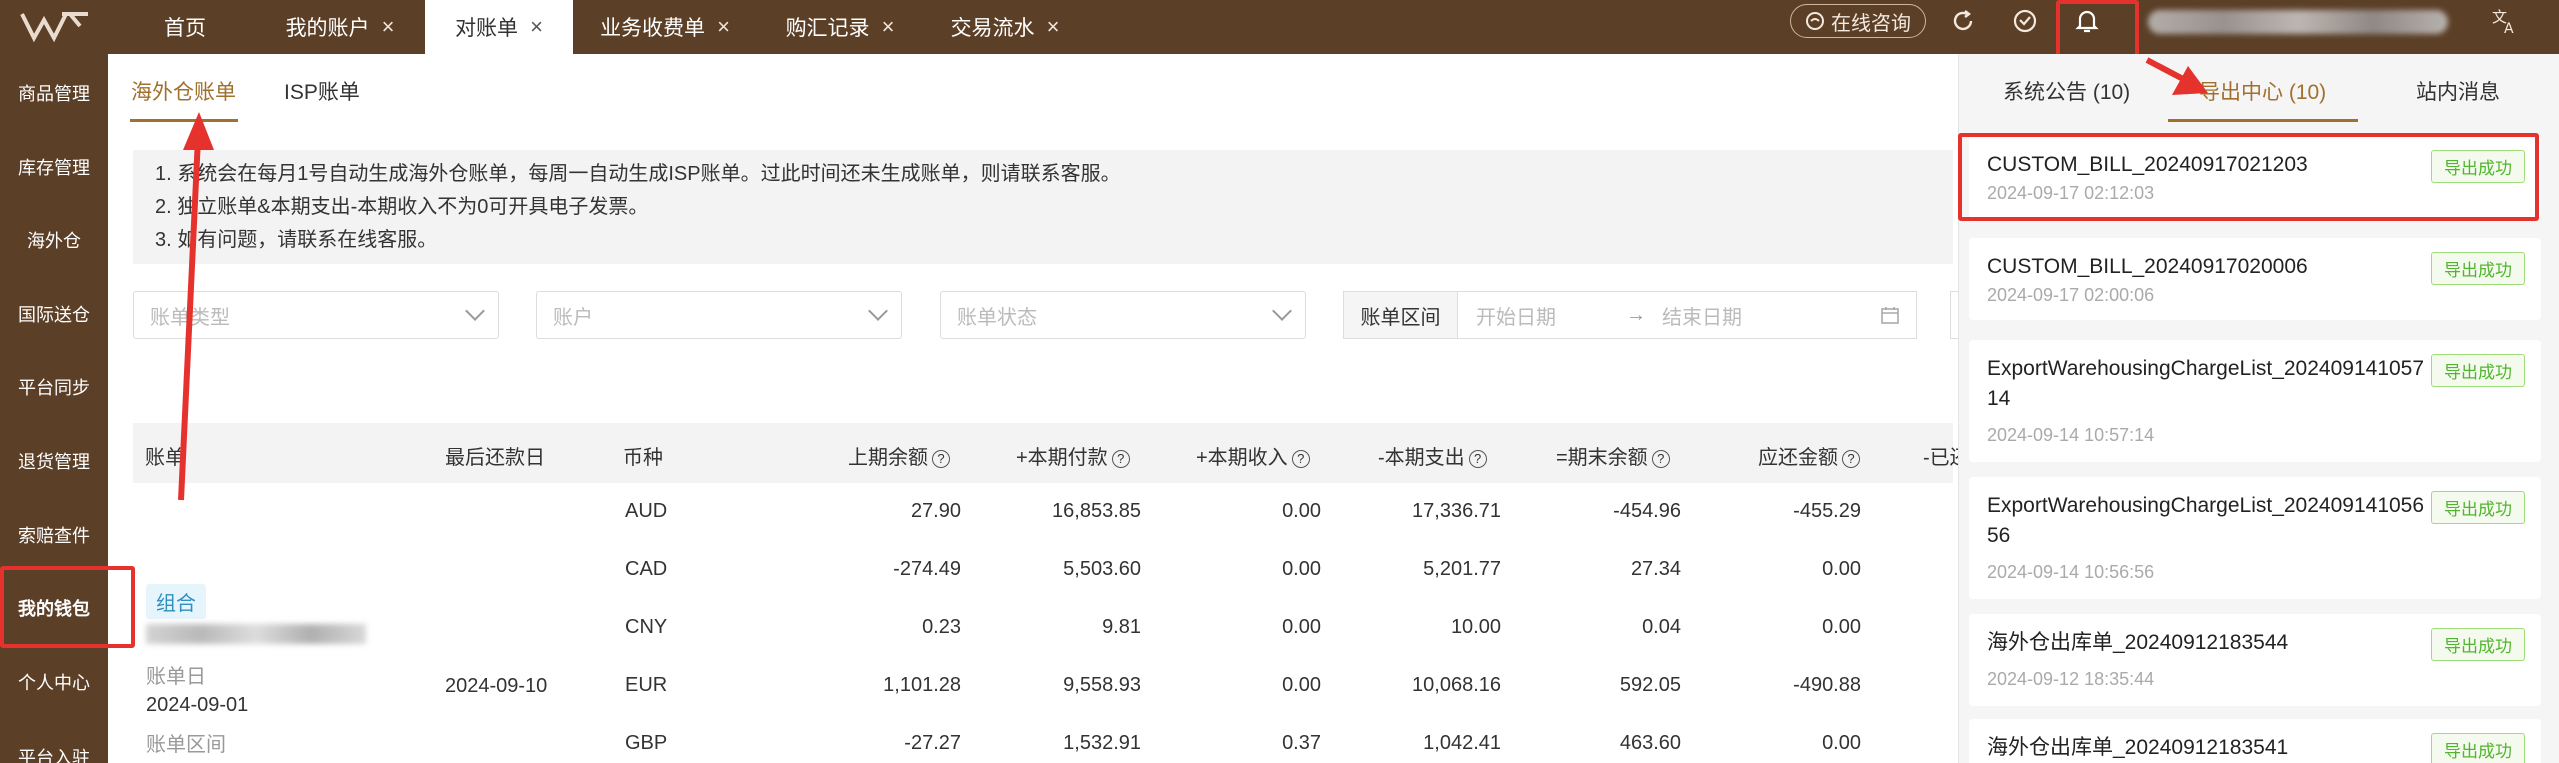  I want to click on headset-icon, so click(1815, 21).